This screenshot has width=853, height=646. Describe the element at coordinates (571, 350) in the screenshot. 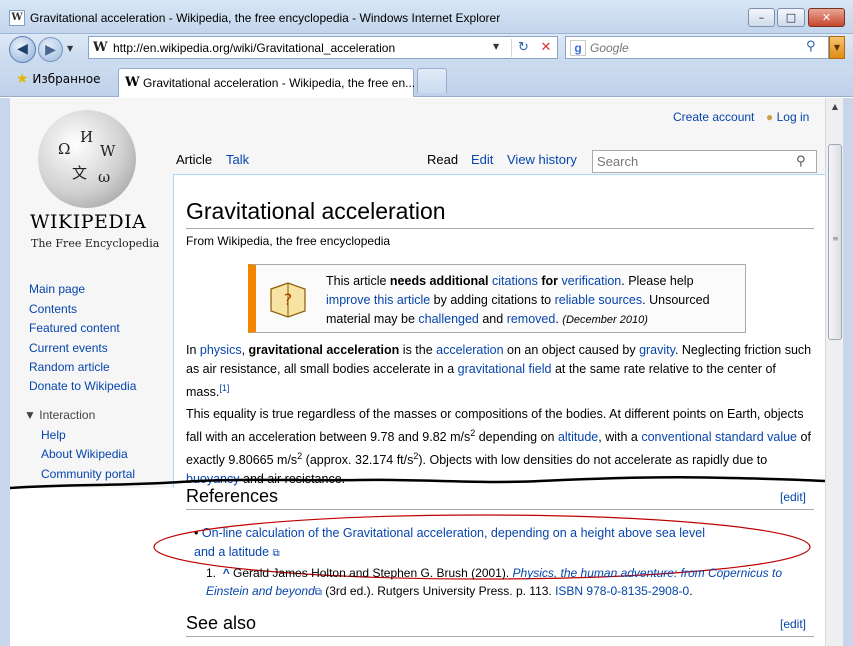

I see `text: on an object caused by` at that location.